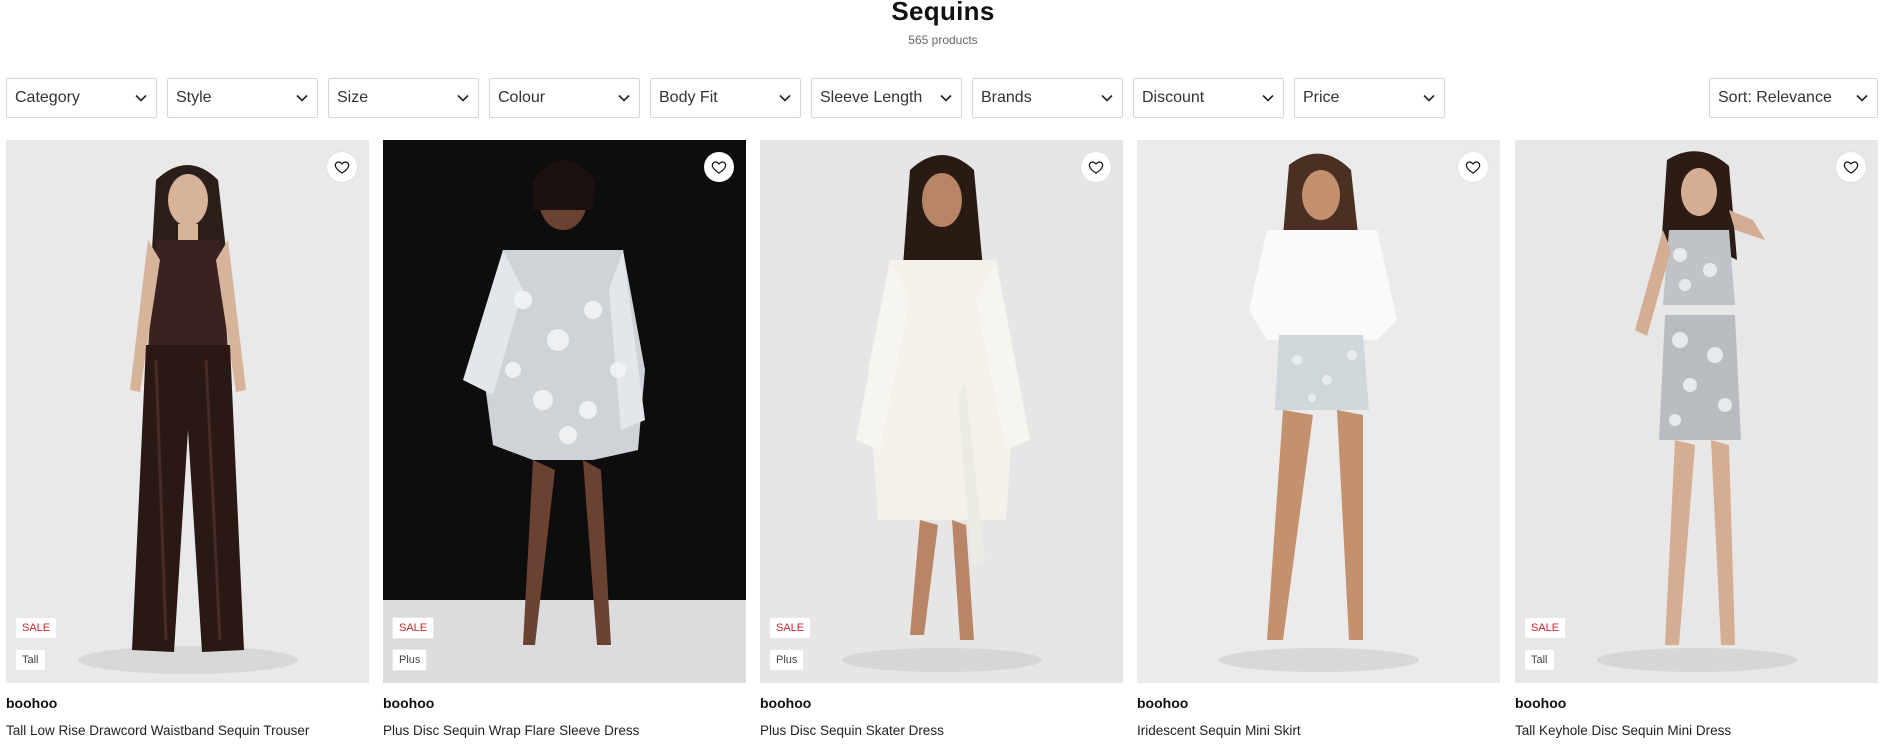  What do you see at coordinates (871, 97) in the screenshot?
I see `filter-label: Sleeve Length` at bounding box center [871, 97].